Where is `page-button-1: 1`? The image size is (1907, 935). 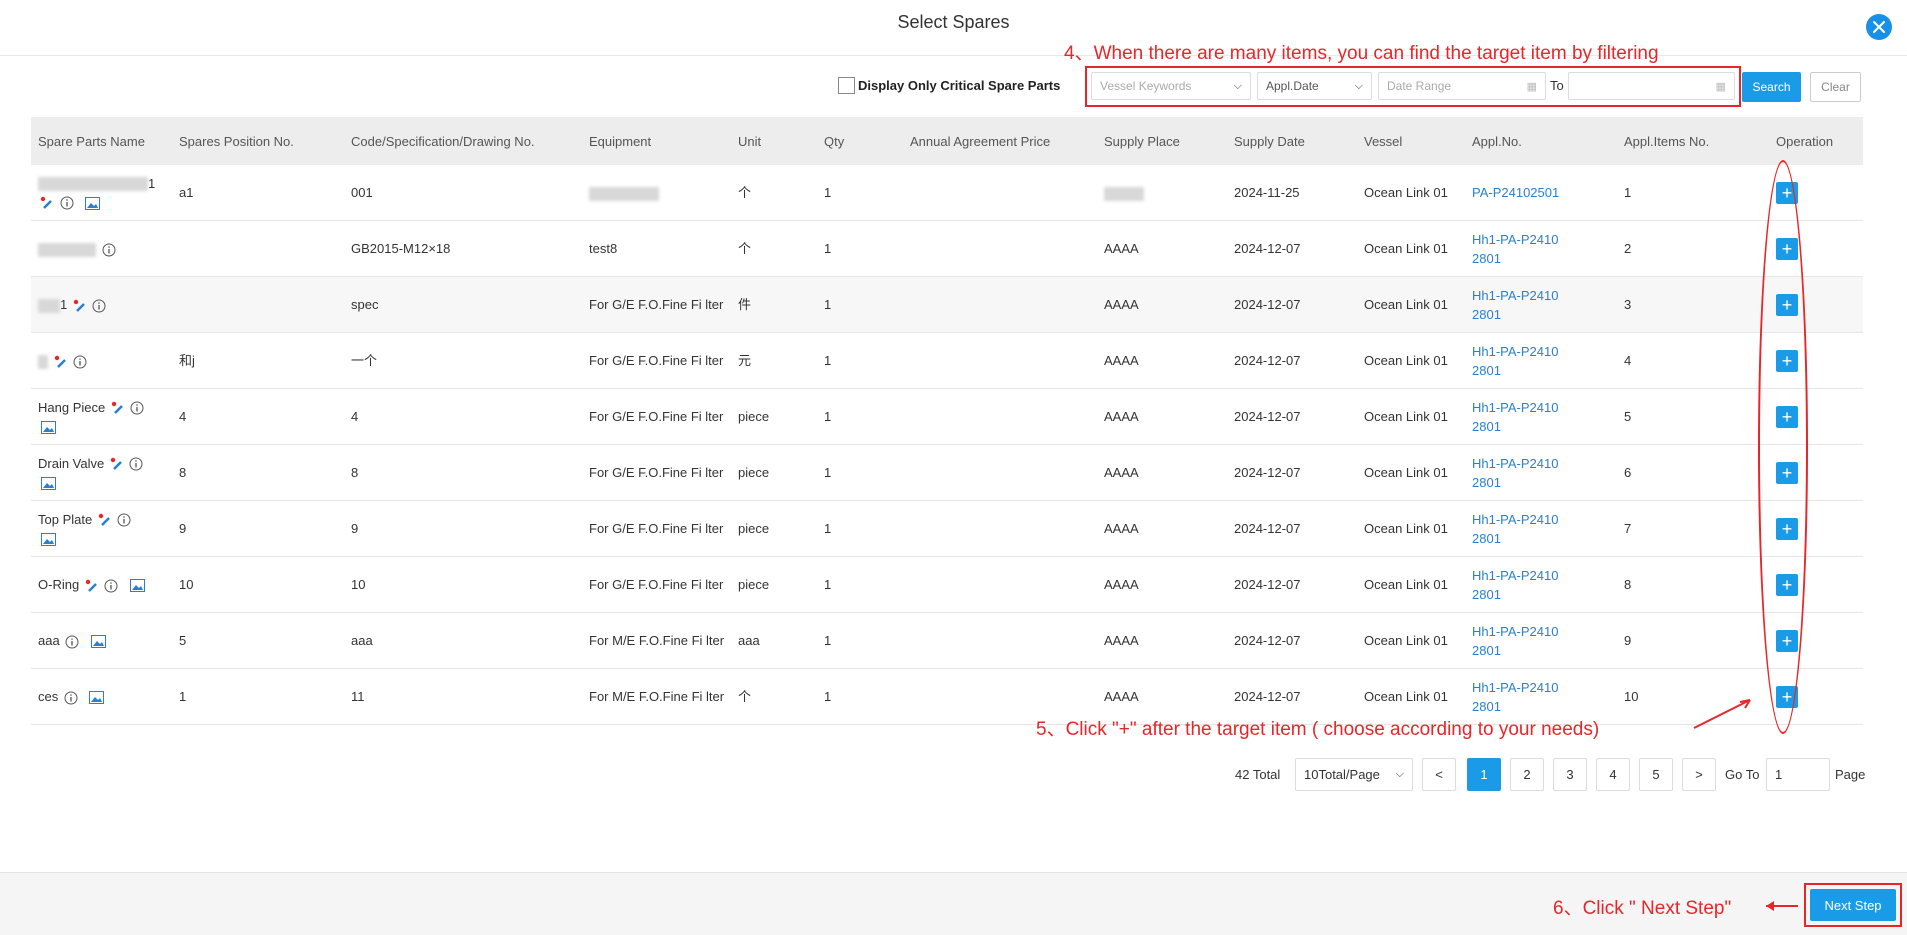 page-button-1: 1 is located at coordinates (1484, 774).